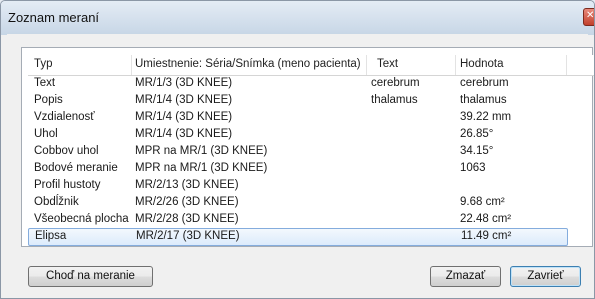 The height and width of the screenshot is (299, 595). Describe the element at coordinates (81, 219) in the screenshot. I see `cell-type: Všeobecná plocha` at that location.